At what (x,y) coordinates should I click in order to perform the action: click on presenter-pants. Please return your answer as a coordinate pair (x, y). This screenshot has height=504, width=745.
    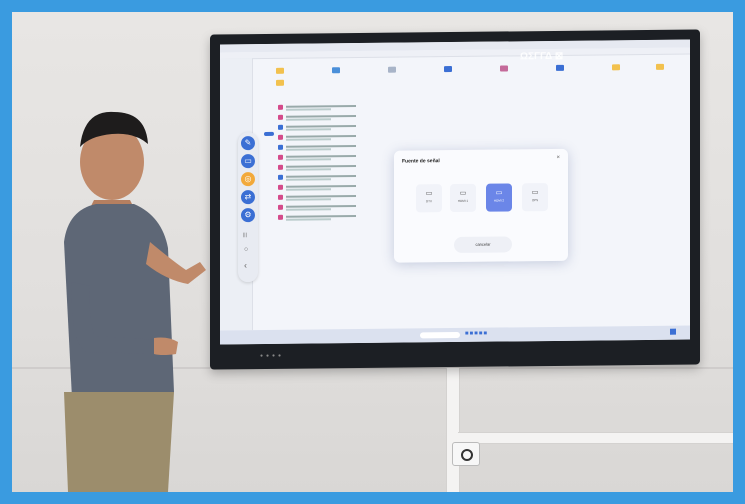
    Looking at the image, I should click on (119, 442).